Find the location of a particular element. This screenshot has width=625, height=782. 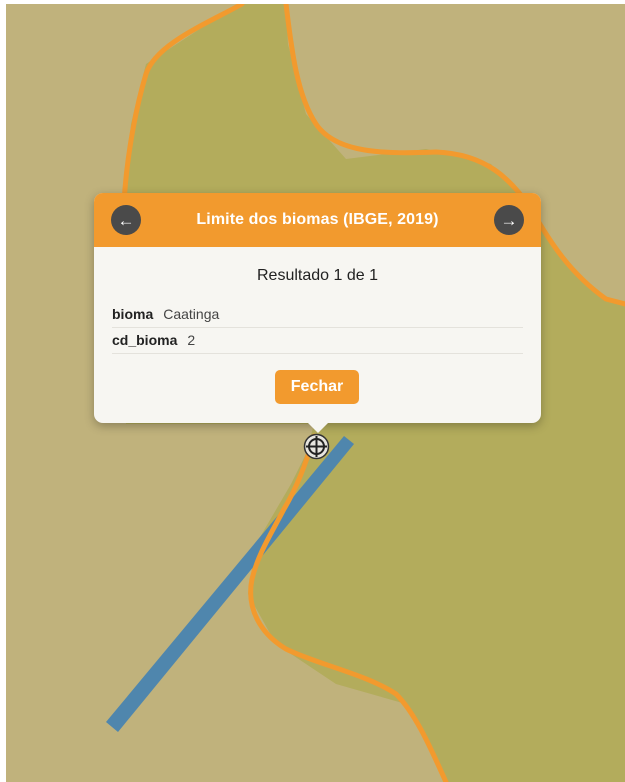

attribute-value: 2 is located at coordinates (191, 340).